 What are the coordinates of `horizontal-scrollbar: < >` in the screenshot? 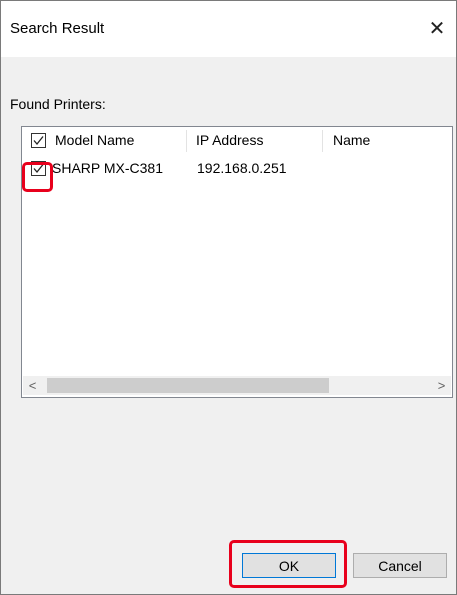 It's located at (237, 385).